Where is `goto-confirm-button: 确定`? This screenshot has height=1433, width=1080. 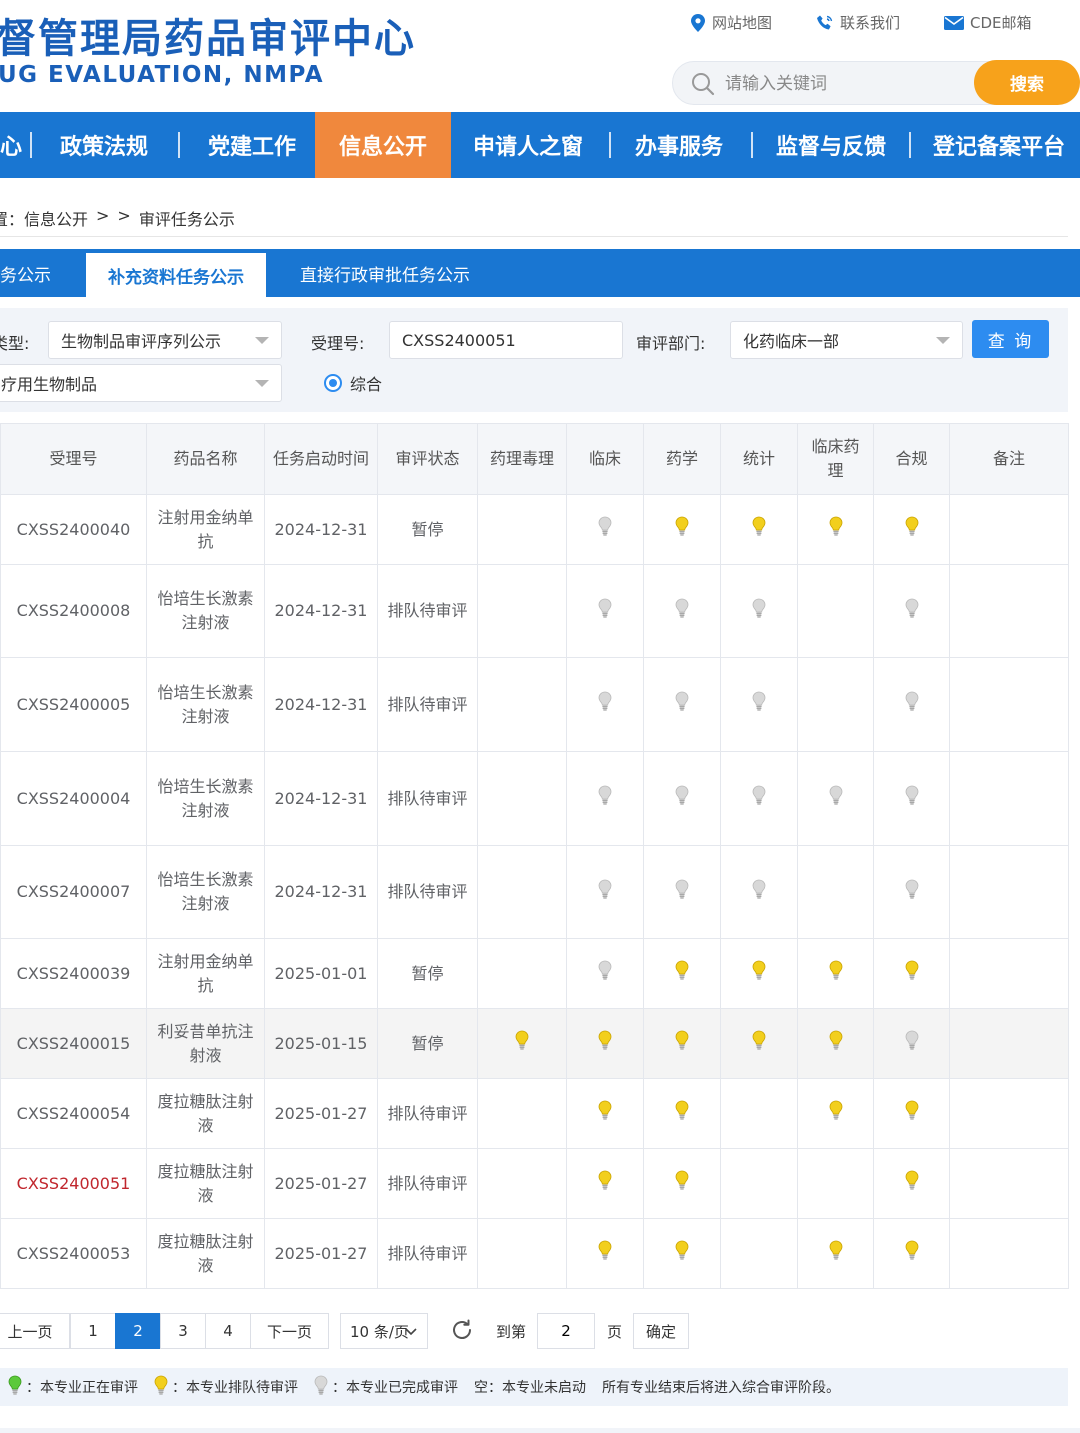 goto-confirm-button: 确定 is located at coordinates (661, 1331).